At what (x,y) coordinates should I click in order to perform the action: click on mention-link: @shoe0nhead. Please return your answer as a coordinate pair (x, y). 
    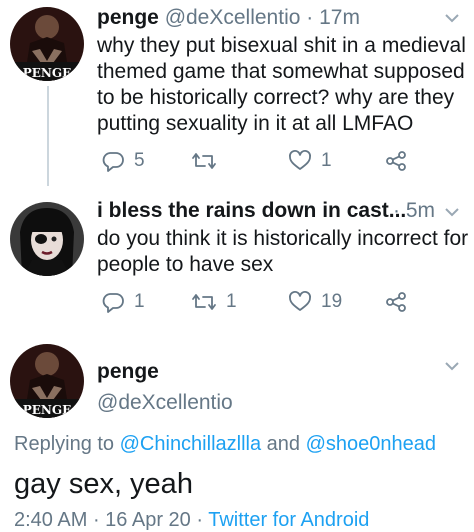
    Looking at the image, I should click on (371, 444).